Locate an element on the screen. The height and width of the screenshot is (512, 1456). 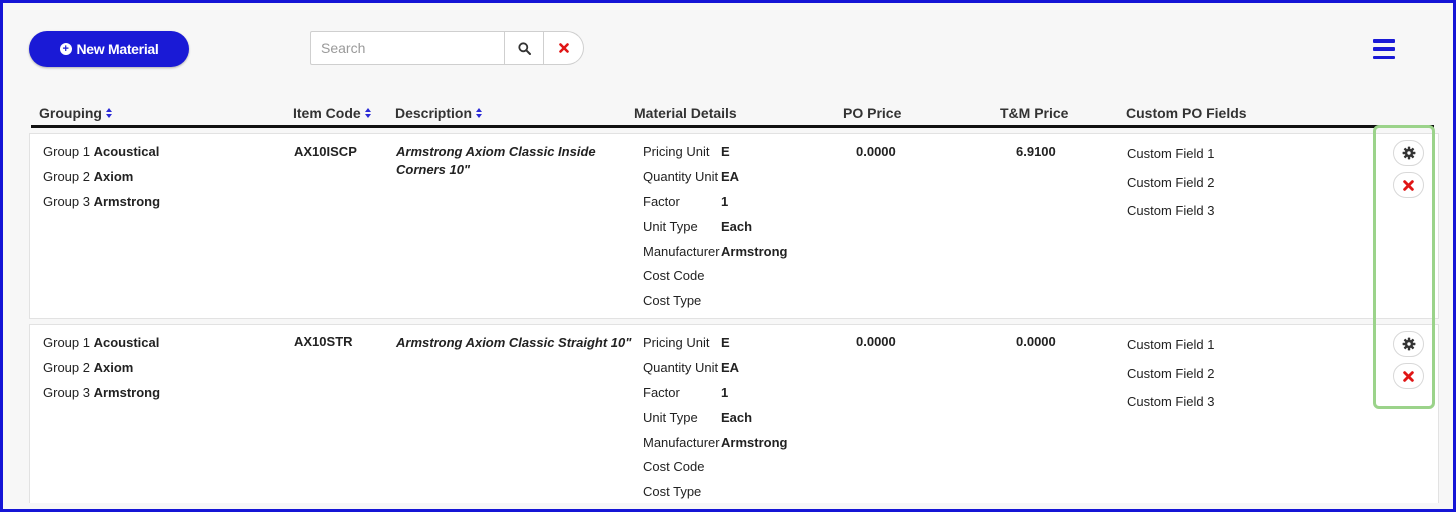
column-description: Description is located at coordinates (439, 113).